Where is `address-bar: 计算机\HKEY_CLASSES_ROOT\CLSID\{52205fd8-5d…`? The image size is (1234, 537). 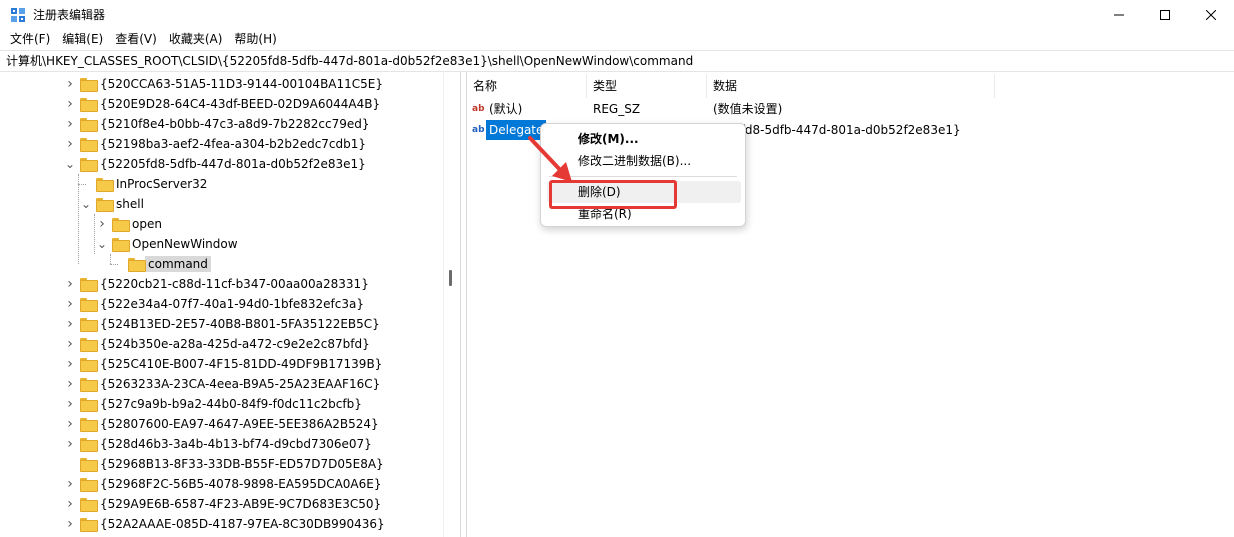 address-bar: 计算机\HKEY_CLASSES_ROOT\CLSID\{52205fd8-5d… is located at coordinates (617, 61).